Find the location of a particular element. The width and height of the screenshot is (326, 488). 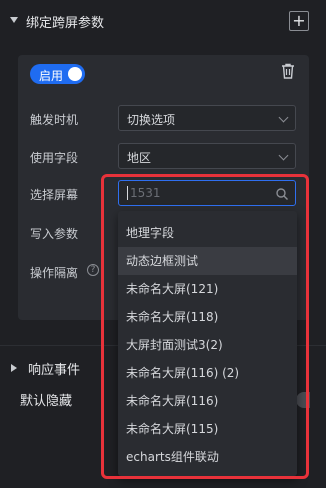

add-button: + is located at coordinates (299, 21).